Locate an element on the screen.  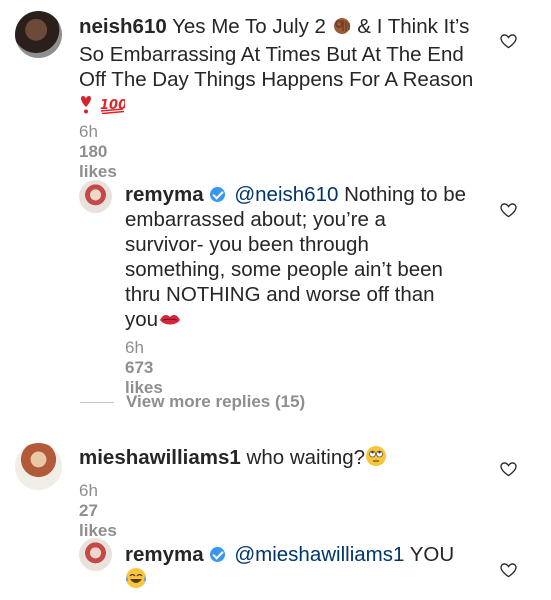
hundred-points-emoji: 100 is located at coordinates (113, 107).